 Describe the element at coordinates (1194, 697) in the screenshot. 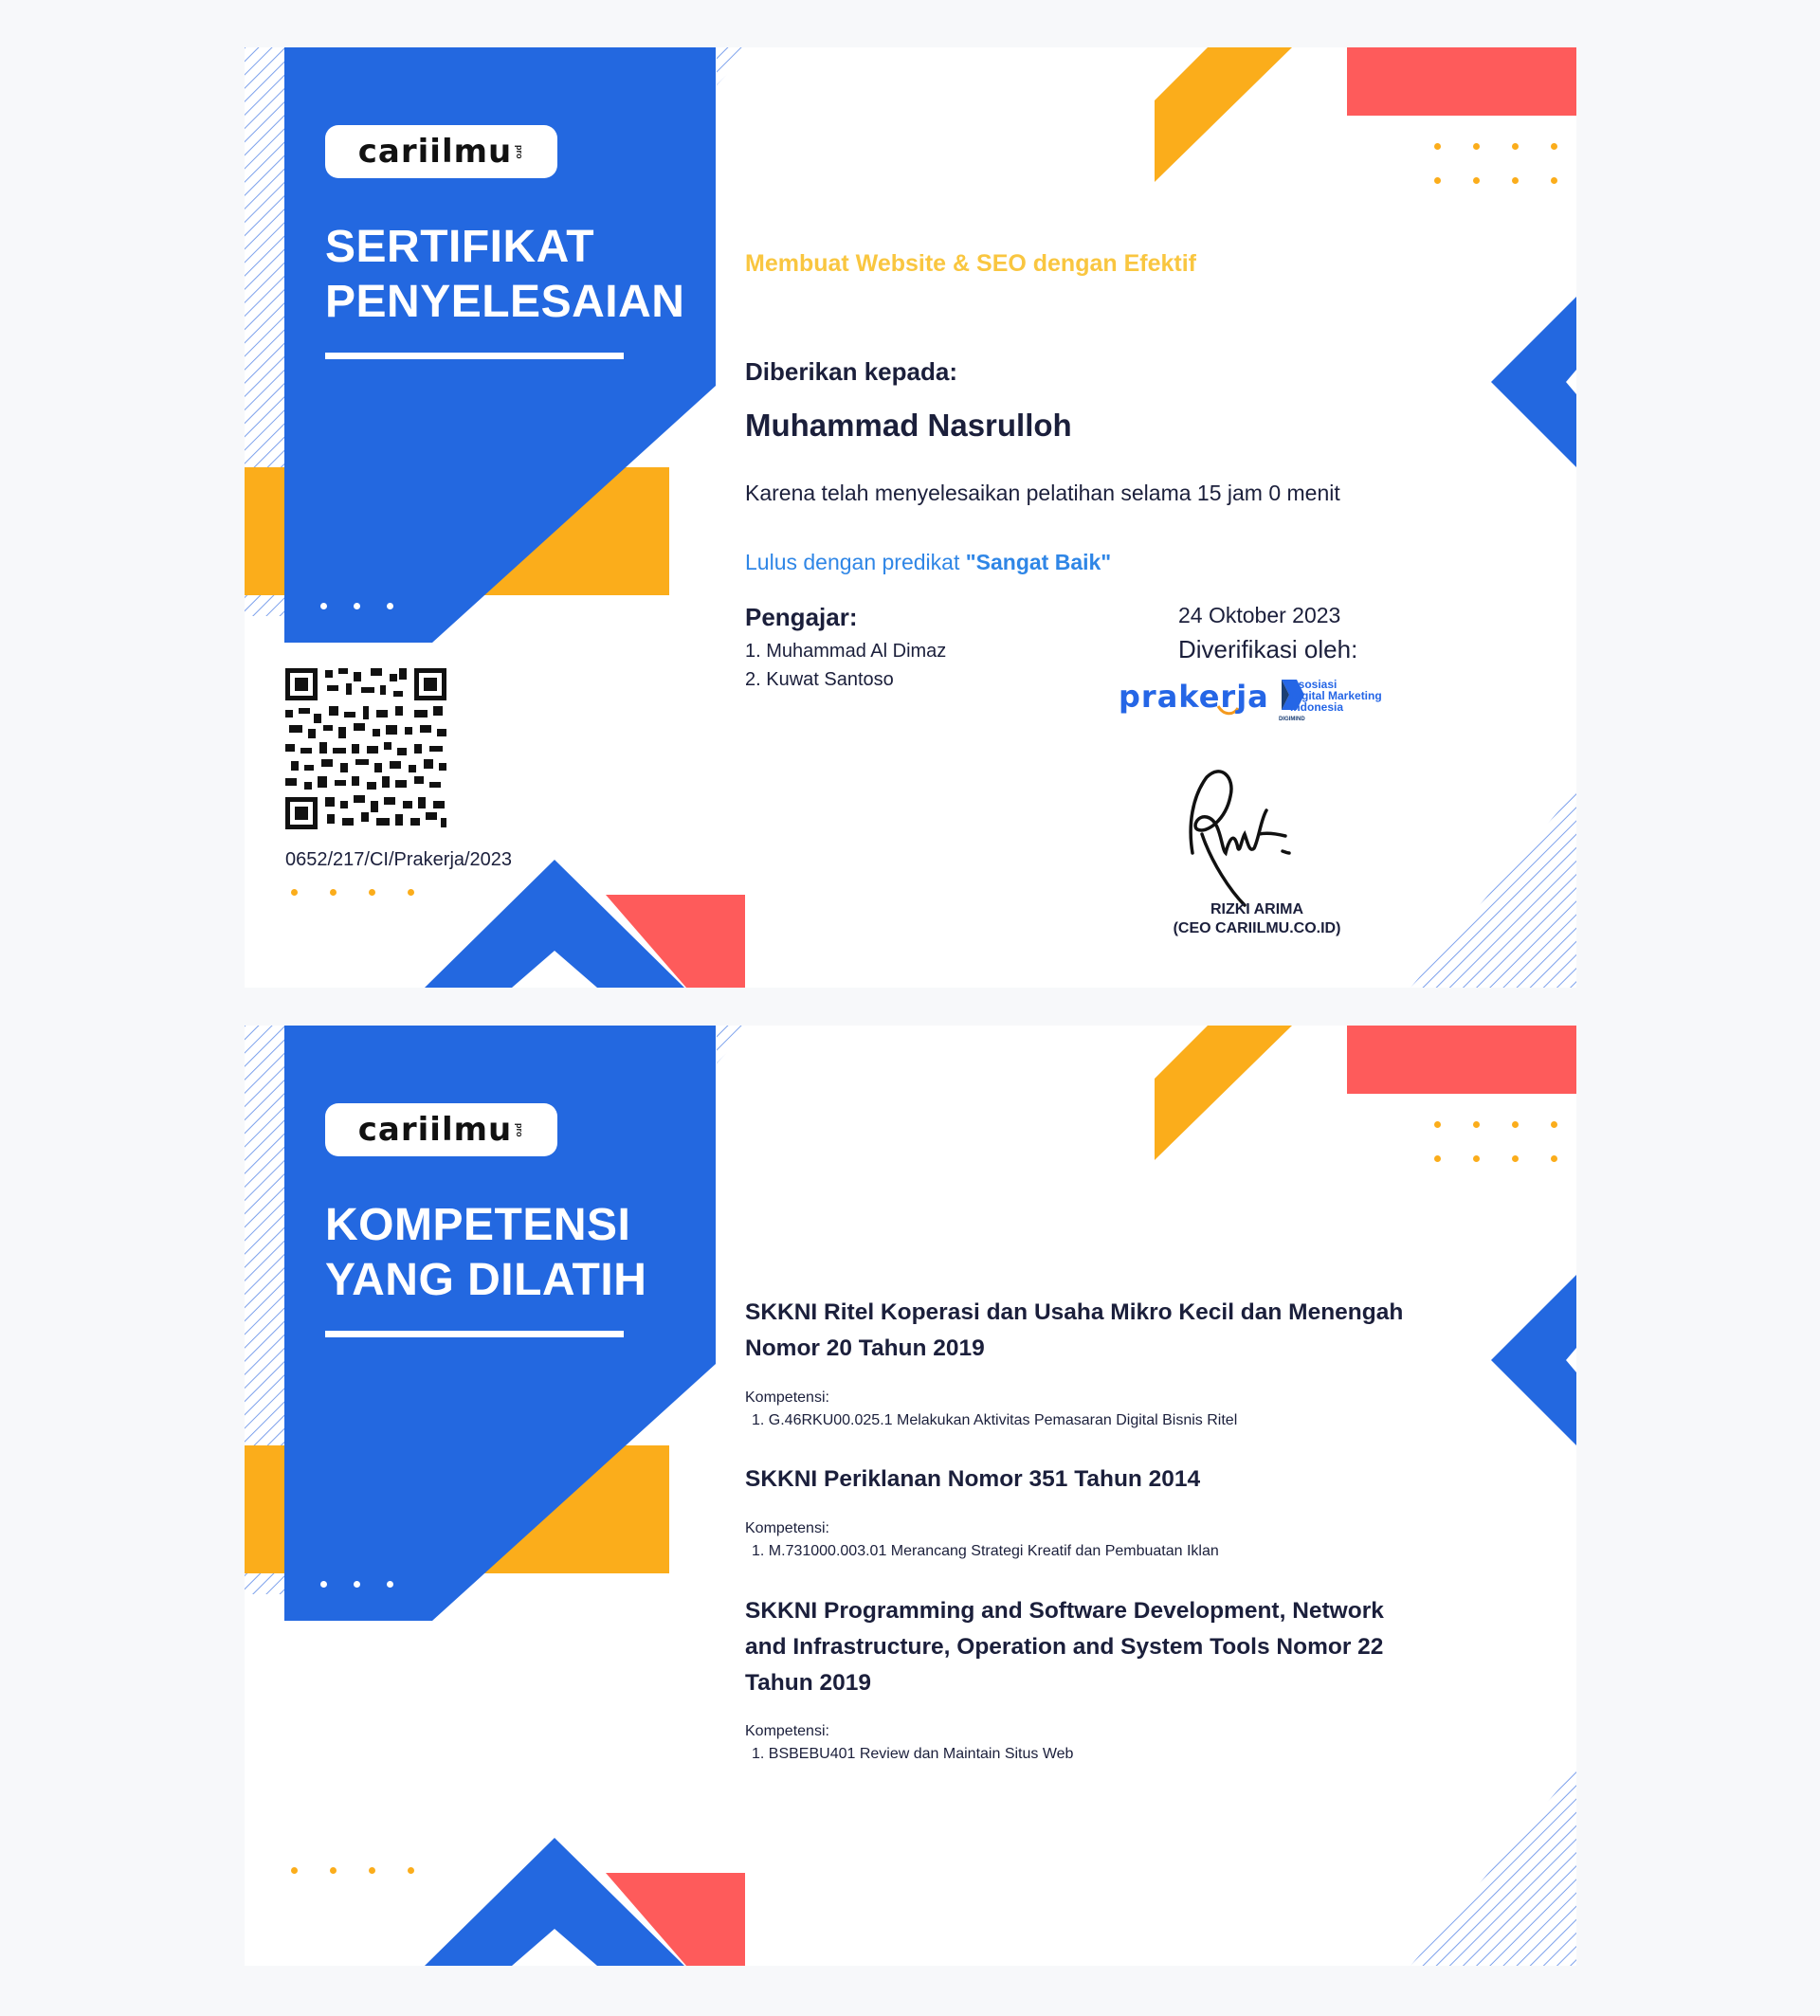

I see `prakerja-logo: prakerja` at that location.